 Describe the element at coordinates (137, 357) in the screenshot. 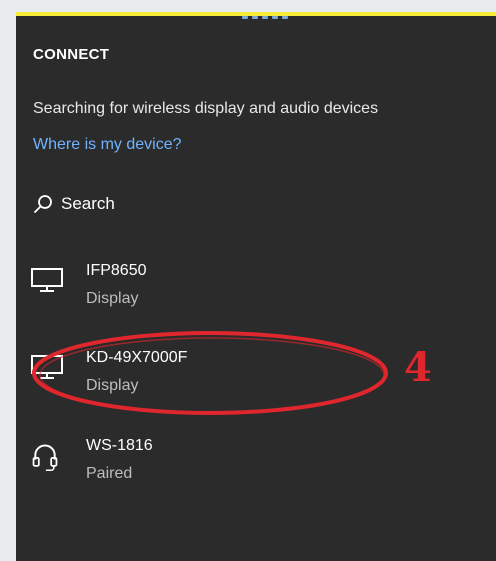

I see `device-name: KD-49X7000F` at that location.